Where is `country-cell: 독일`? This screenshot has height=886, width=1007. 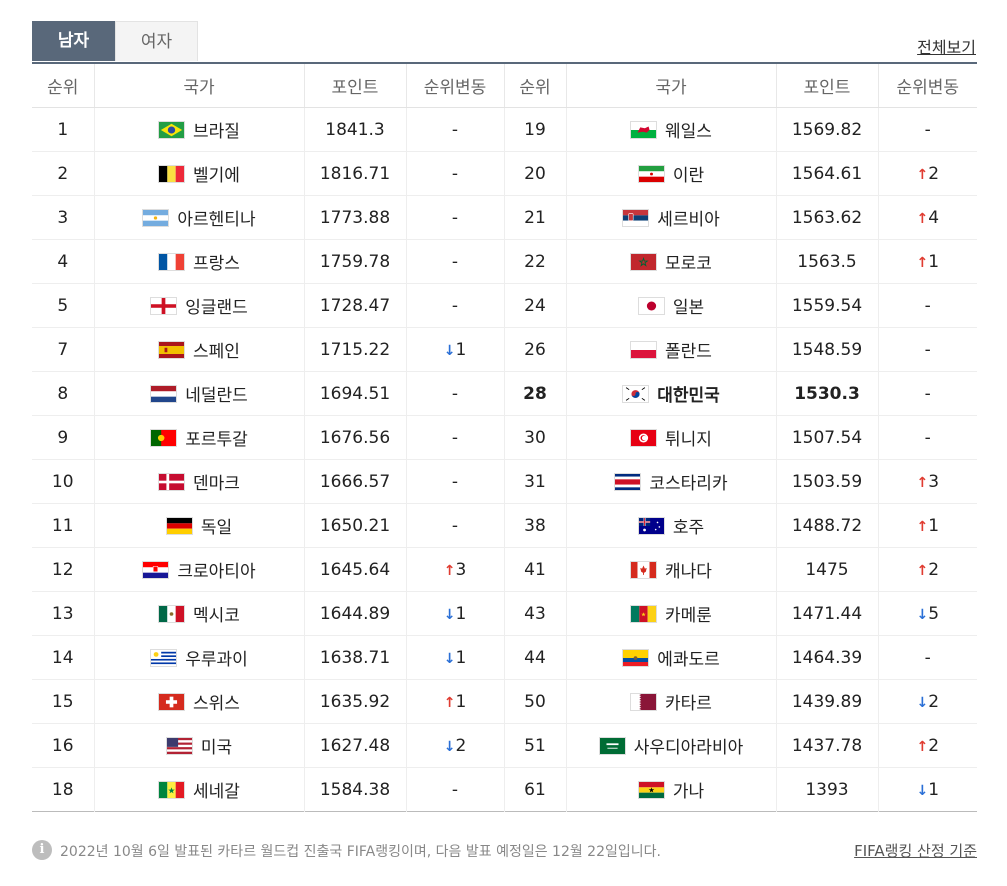
country-cell: 독일 is located at coordinates (199, 525).